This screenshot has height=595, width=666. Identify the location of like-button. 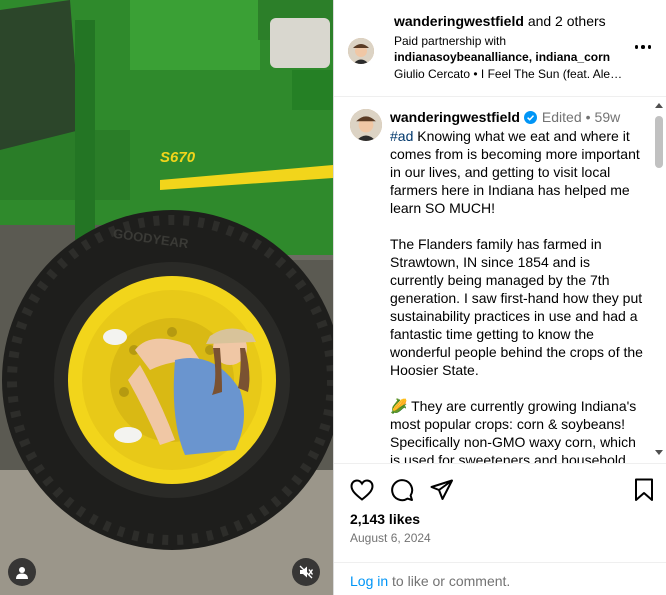
(362, 490).